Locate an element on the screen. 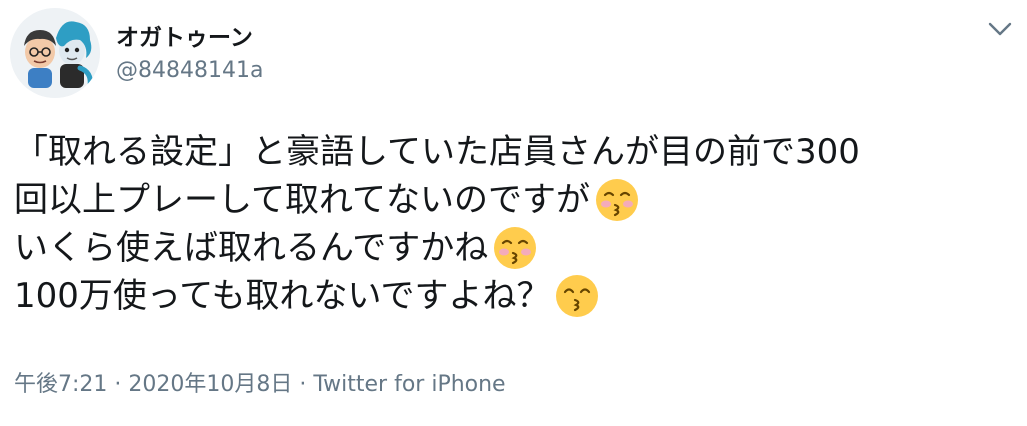  tweet-line-text: 回以上プレーして取れてないのですが is located at coordinates (302, 200).